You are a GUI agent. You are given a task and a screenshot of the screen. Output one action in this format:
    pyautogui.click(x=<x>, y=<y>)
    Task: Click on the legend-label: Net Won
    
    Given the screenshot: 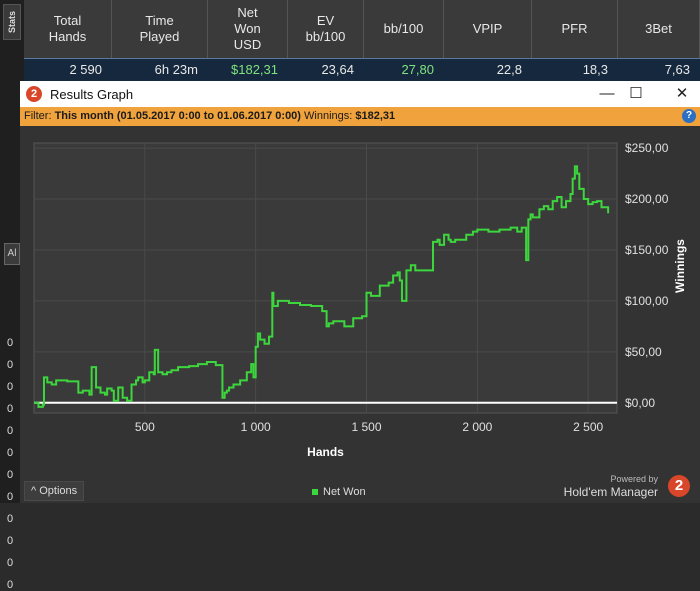 What is the action you would take?
    pyautogui.click(x=344, y=492)
    